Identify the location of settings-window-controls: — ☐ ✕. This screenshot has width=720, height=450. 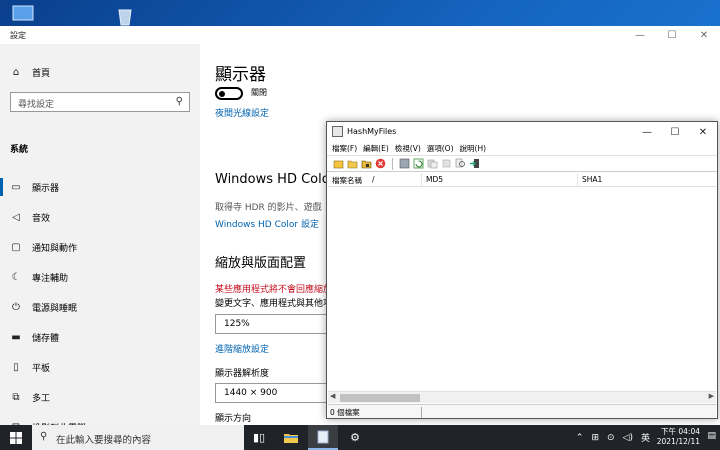
(672, 35).